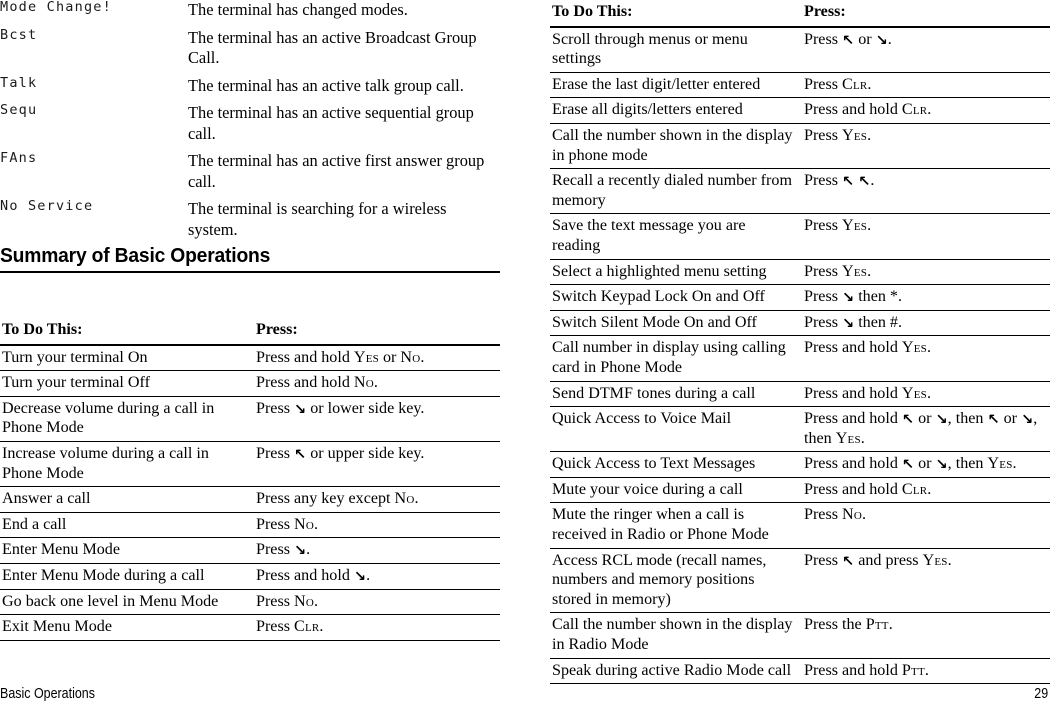 The width and height of the screenshot is (1050, 708). I want to click on cell-press: Press ↖ ↖., so click(839, 181).